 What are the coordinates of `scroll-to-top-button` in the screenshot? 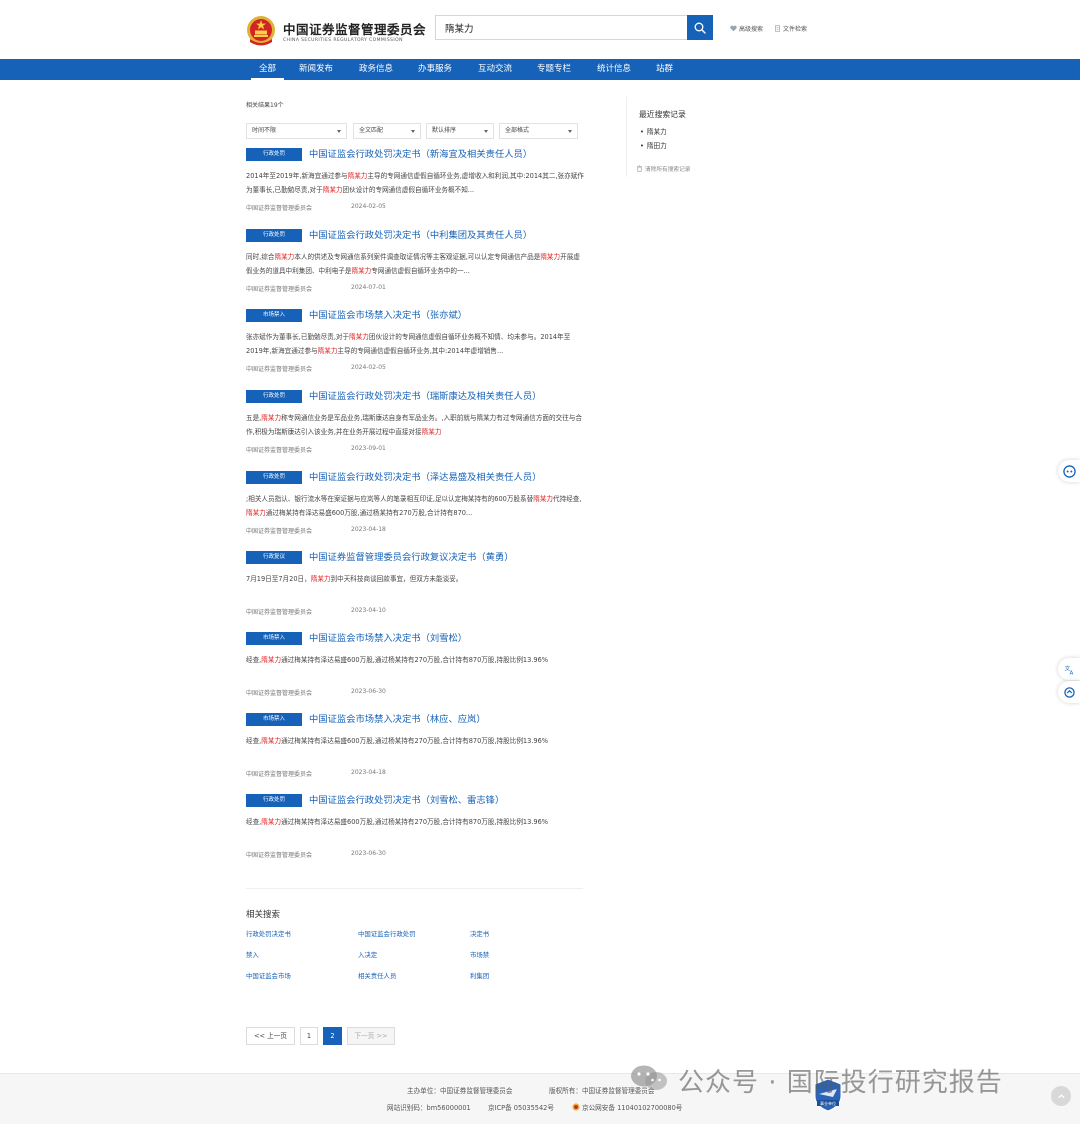 It's located at (1061, 1096).